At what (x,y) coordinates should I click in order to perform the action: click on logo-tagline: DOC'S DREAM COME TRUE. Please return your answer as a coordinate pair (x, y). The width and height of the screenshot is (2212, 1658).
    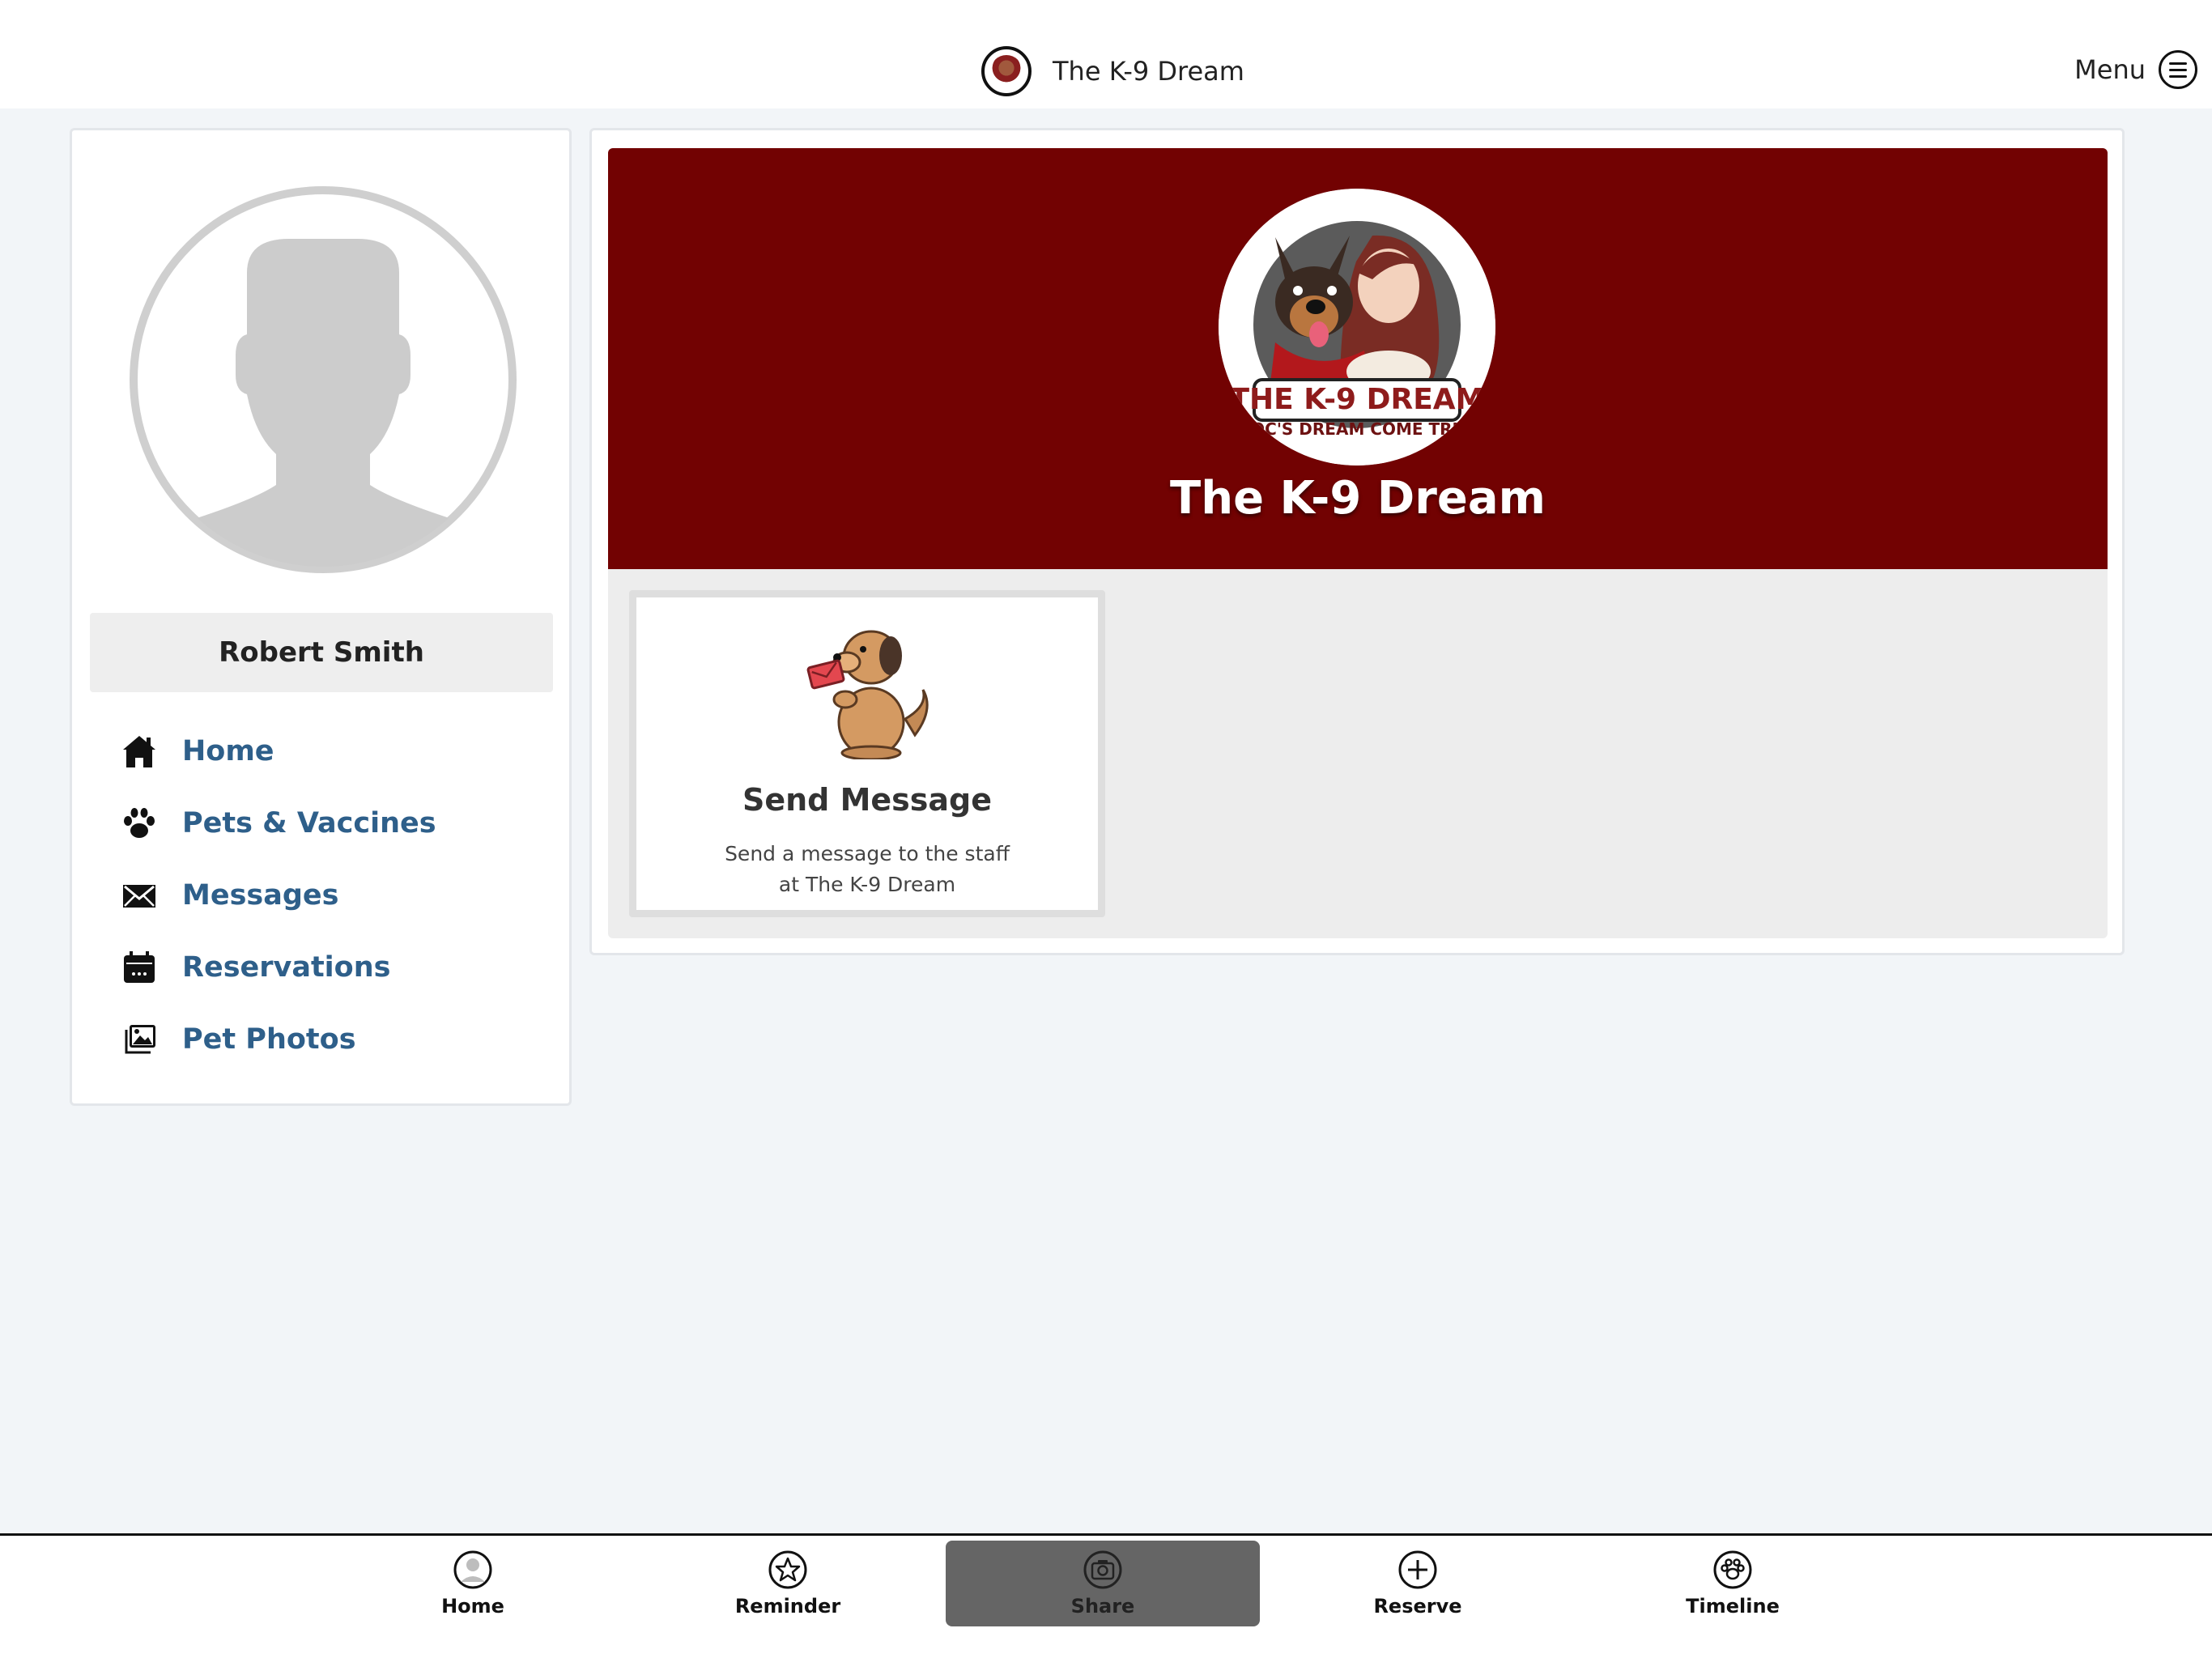
    Looking at the image, I should click on (1357, 429).